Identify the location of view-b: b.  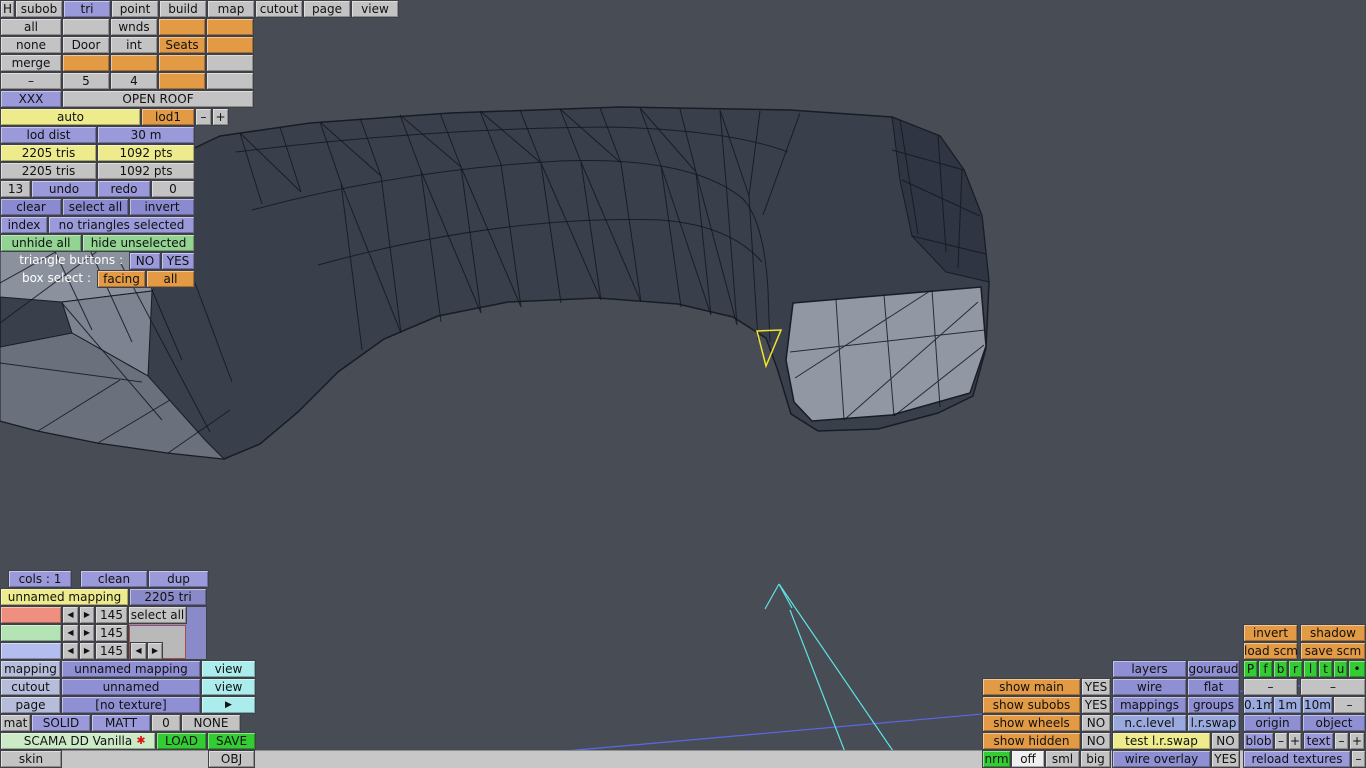
(1280, 669).